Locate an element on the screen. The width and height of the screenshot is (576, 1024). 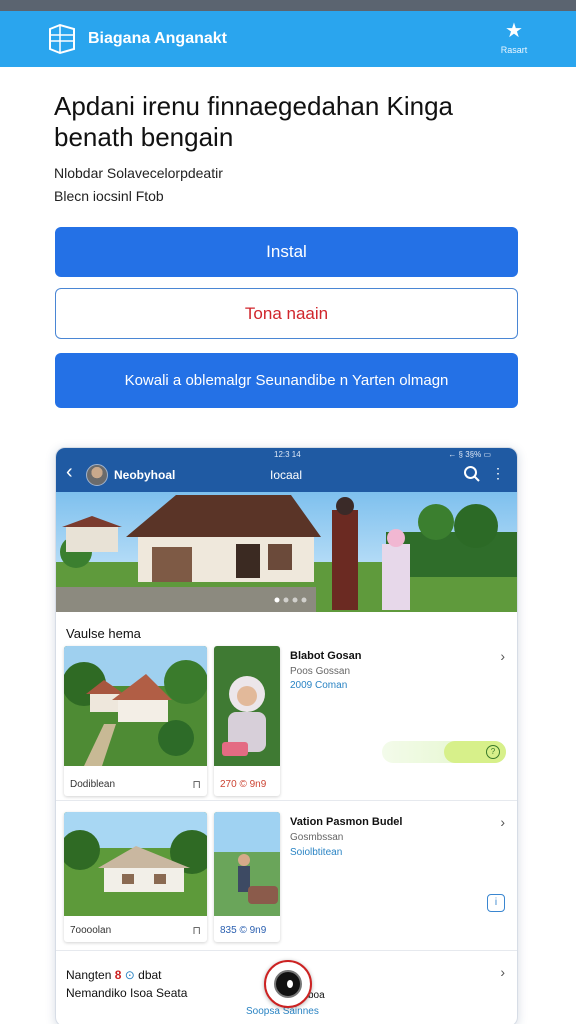
share-icon: ⊙ is located at coordinates (130, 975).